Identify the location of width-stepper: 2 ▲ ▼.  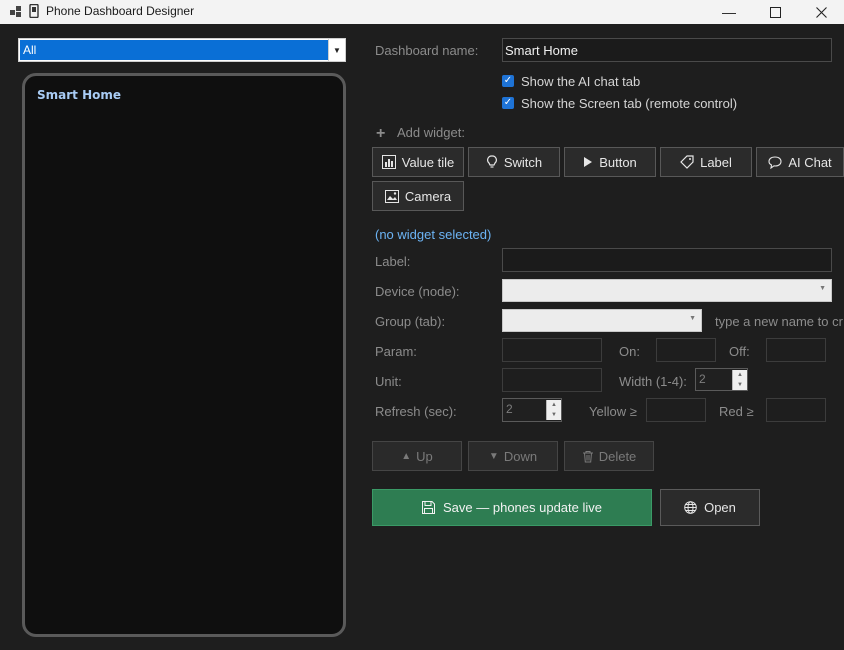
(721, 379).